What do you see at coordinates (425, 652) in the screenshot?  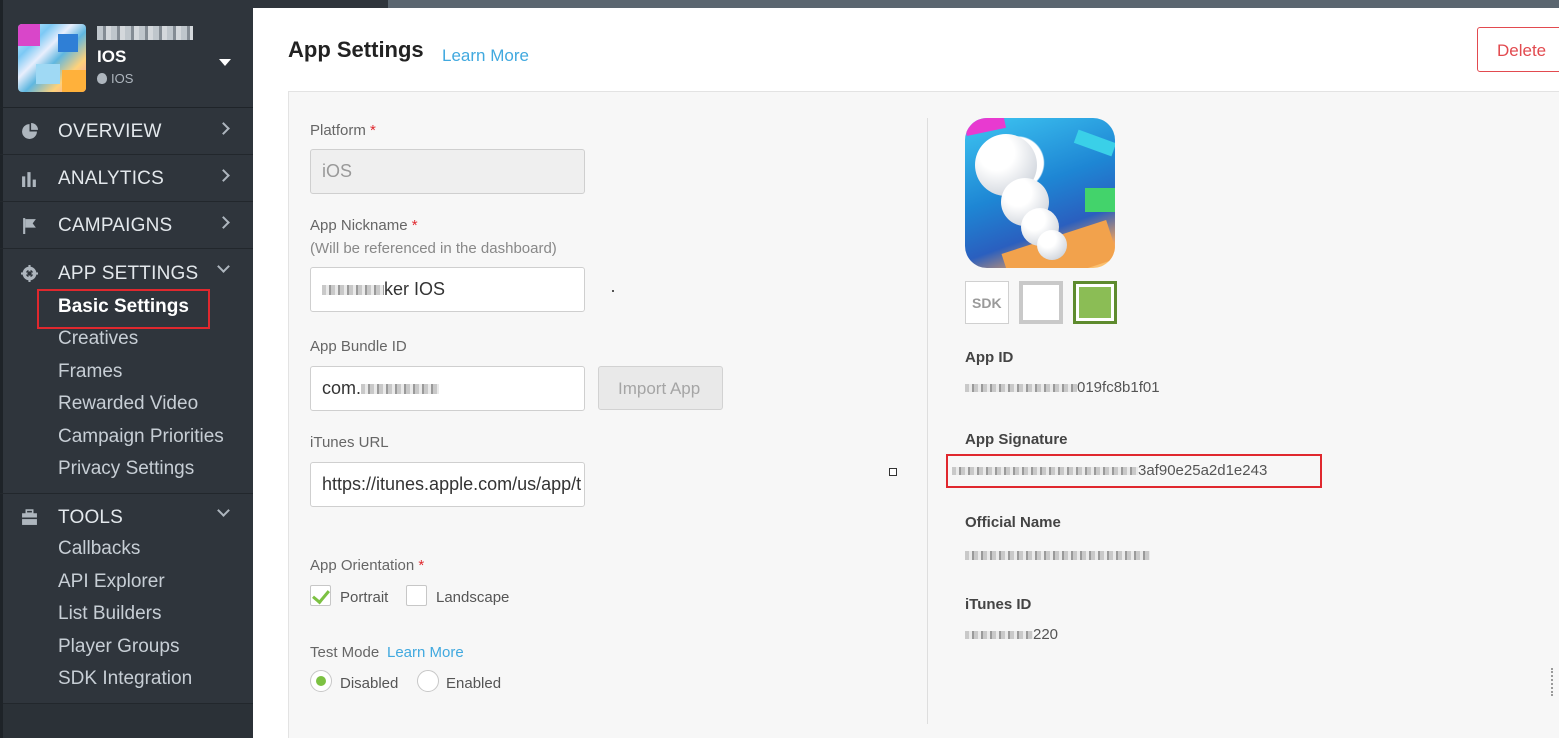 I see `test-mode-learn-more-link: Learn More` at bounding box center [425, 652].